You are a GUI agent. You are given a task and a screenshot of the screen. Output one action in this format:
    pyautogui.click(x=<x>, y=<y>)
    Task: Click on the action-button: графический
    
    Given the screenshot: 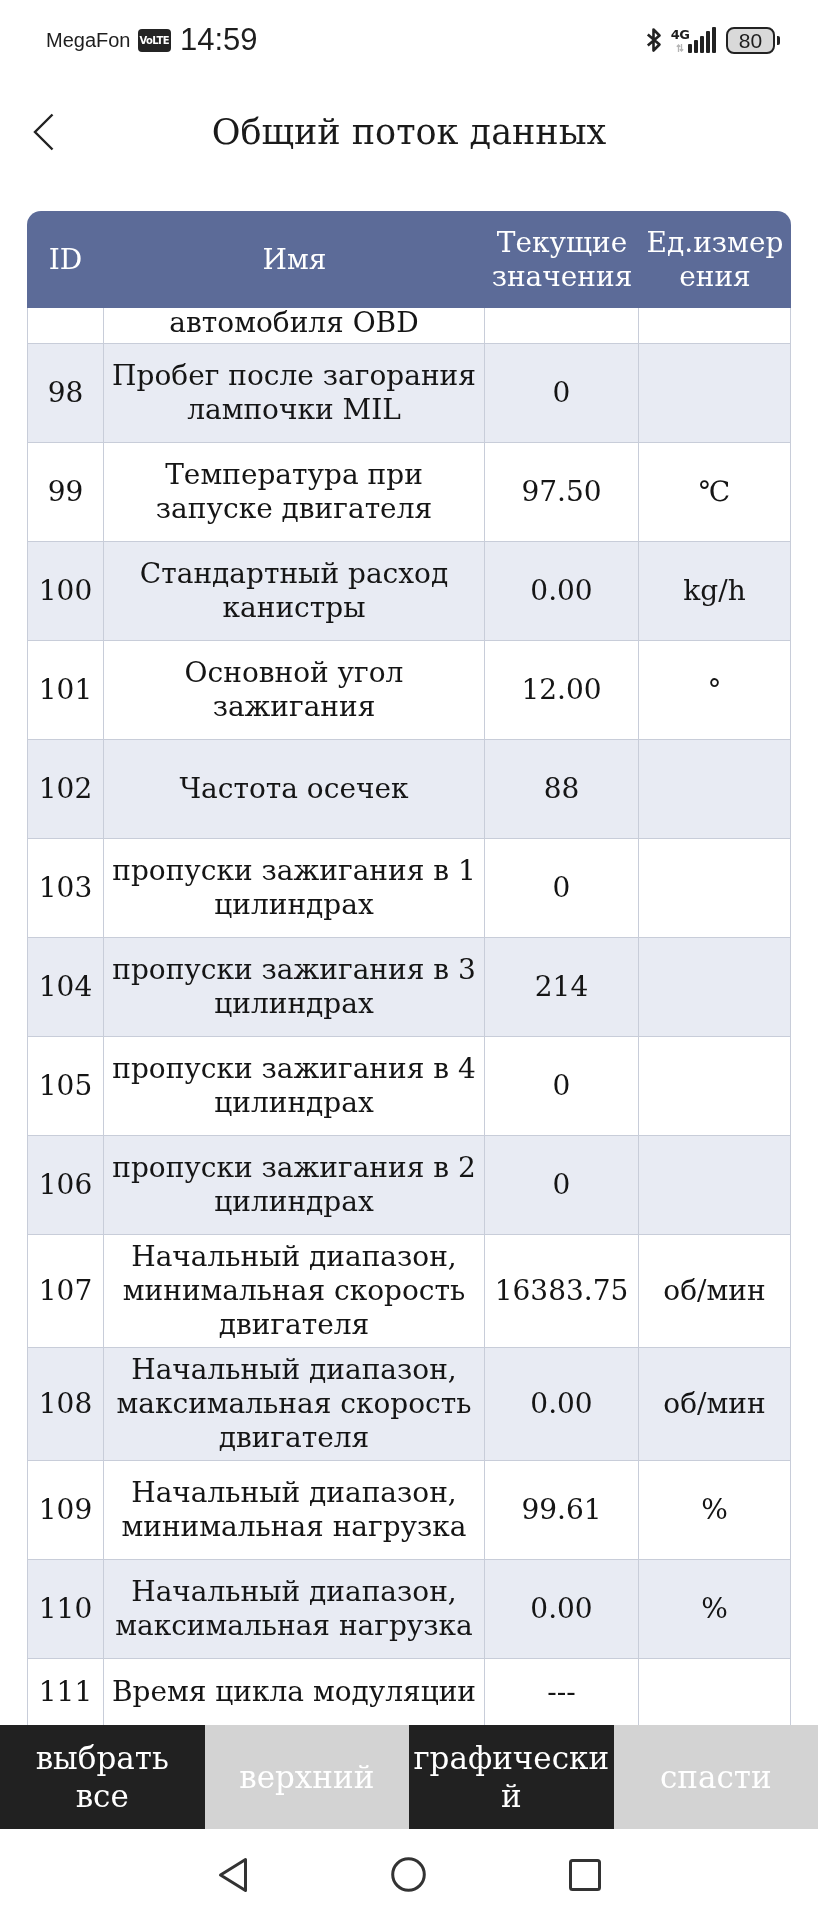 What is the action you would take?
    pyautogui.click(x=511, y=1777)
    